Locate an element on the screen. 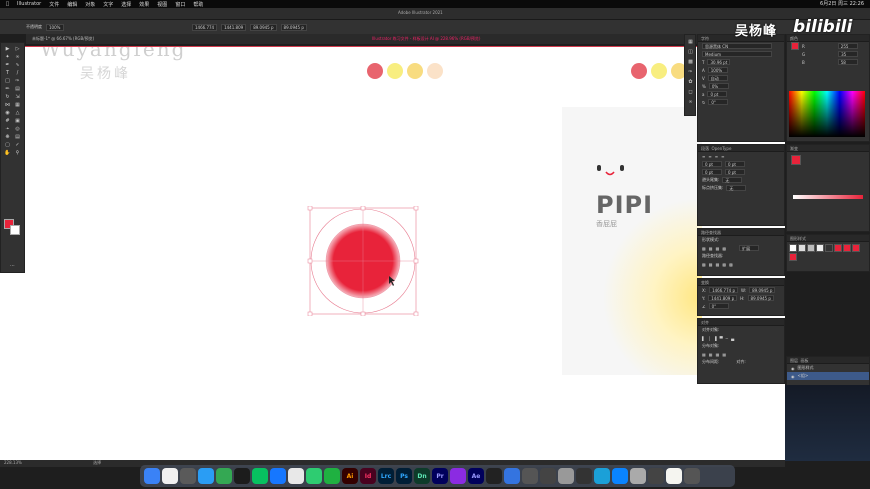 The width and height of the screenshot is (870, 489). eyedropper-icon: ➛ is located at coordinates (7, 129).